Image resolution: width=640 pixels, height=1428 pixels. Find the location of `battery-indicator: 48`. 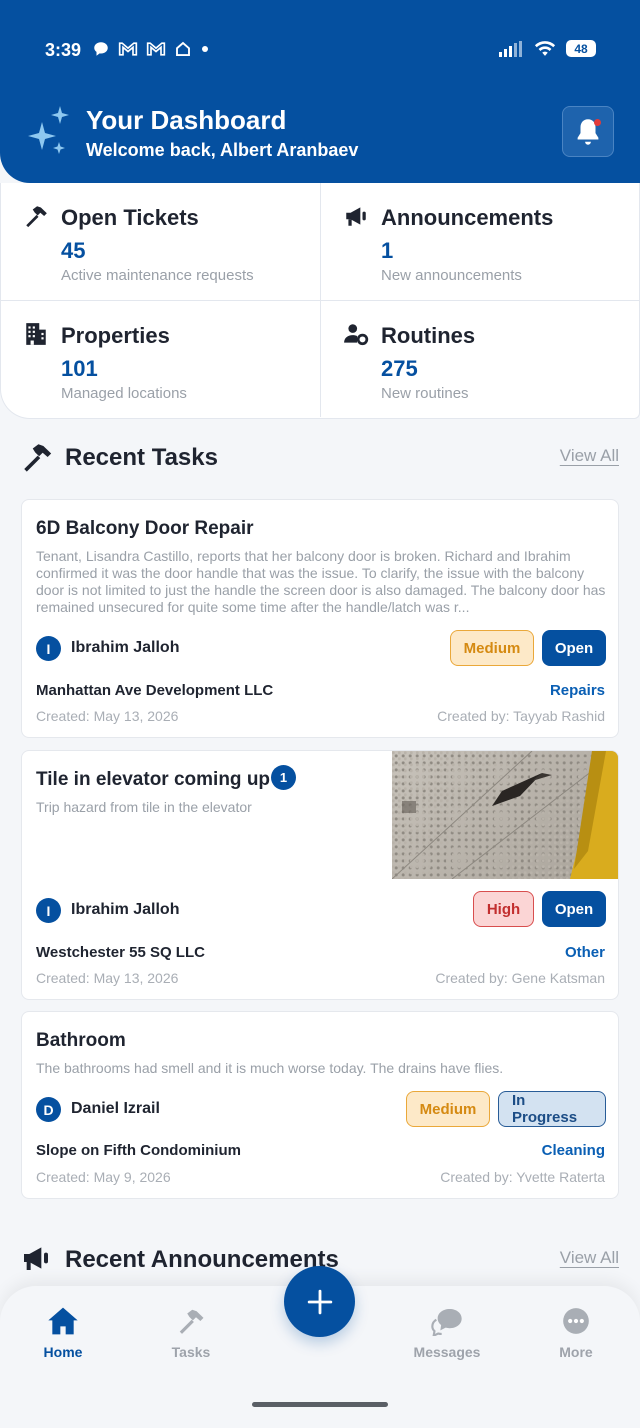

battery-indicator: 48 is located at coordinates (581, 48).